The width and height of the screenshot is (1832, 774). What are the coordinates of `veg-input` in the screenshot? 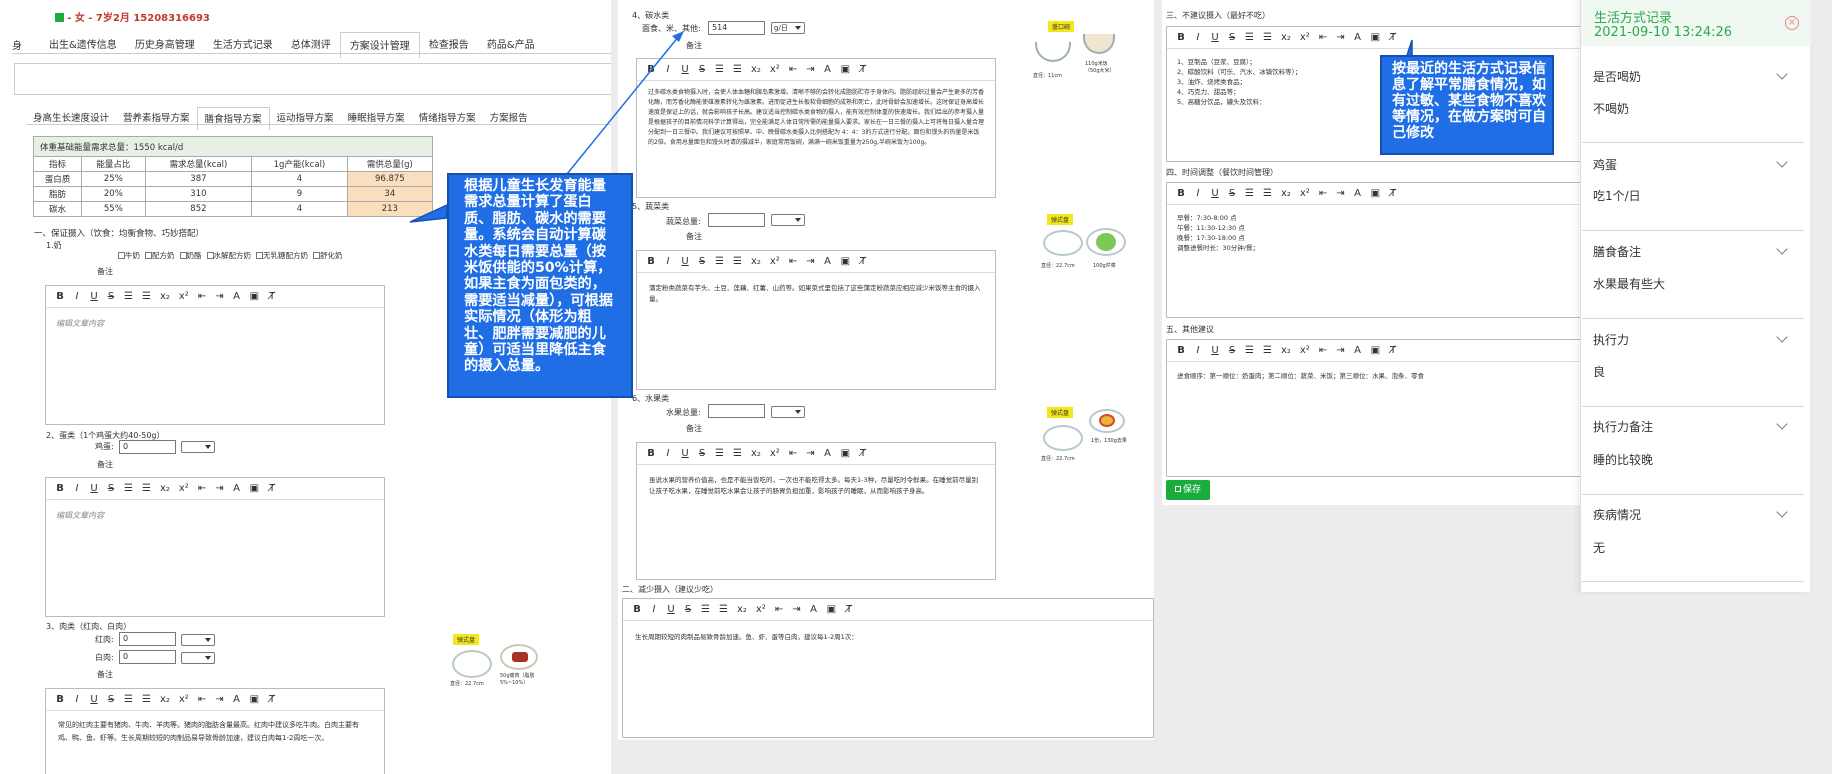 It's located at (736, 220).